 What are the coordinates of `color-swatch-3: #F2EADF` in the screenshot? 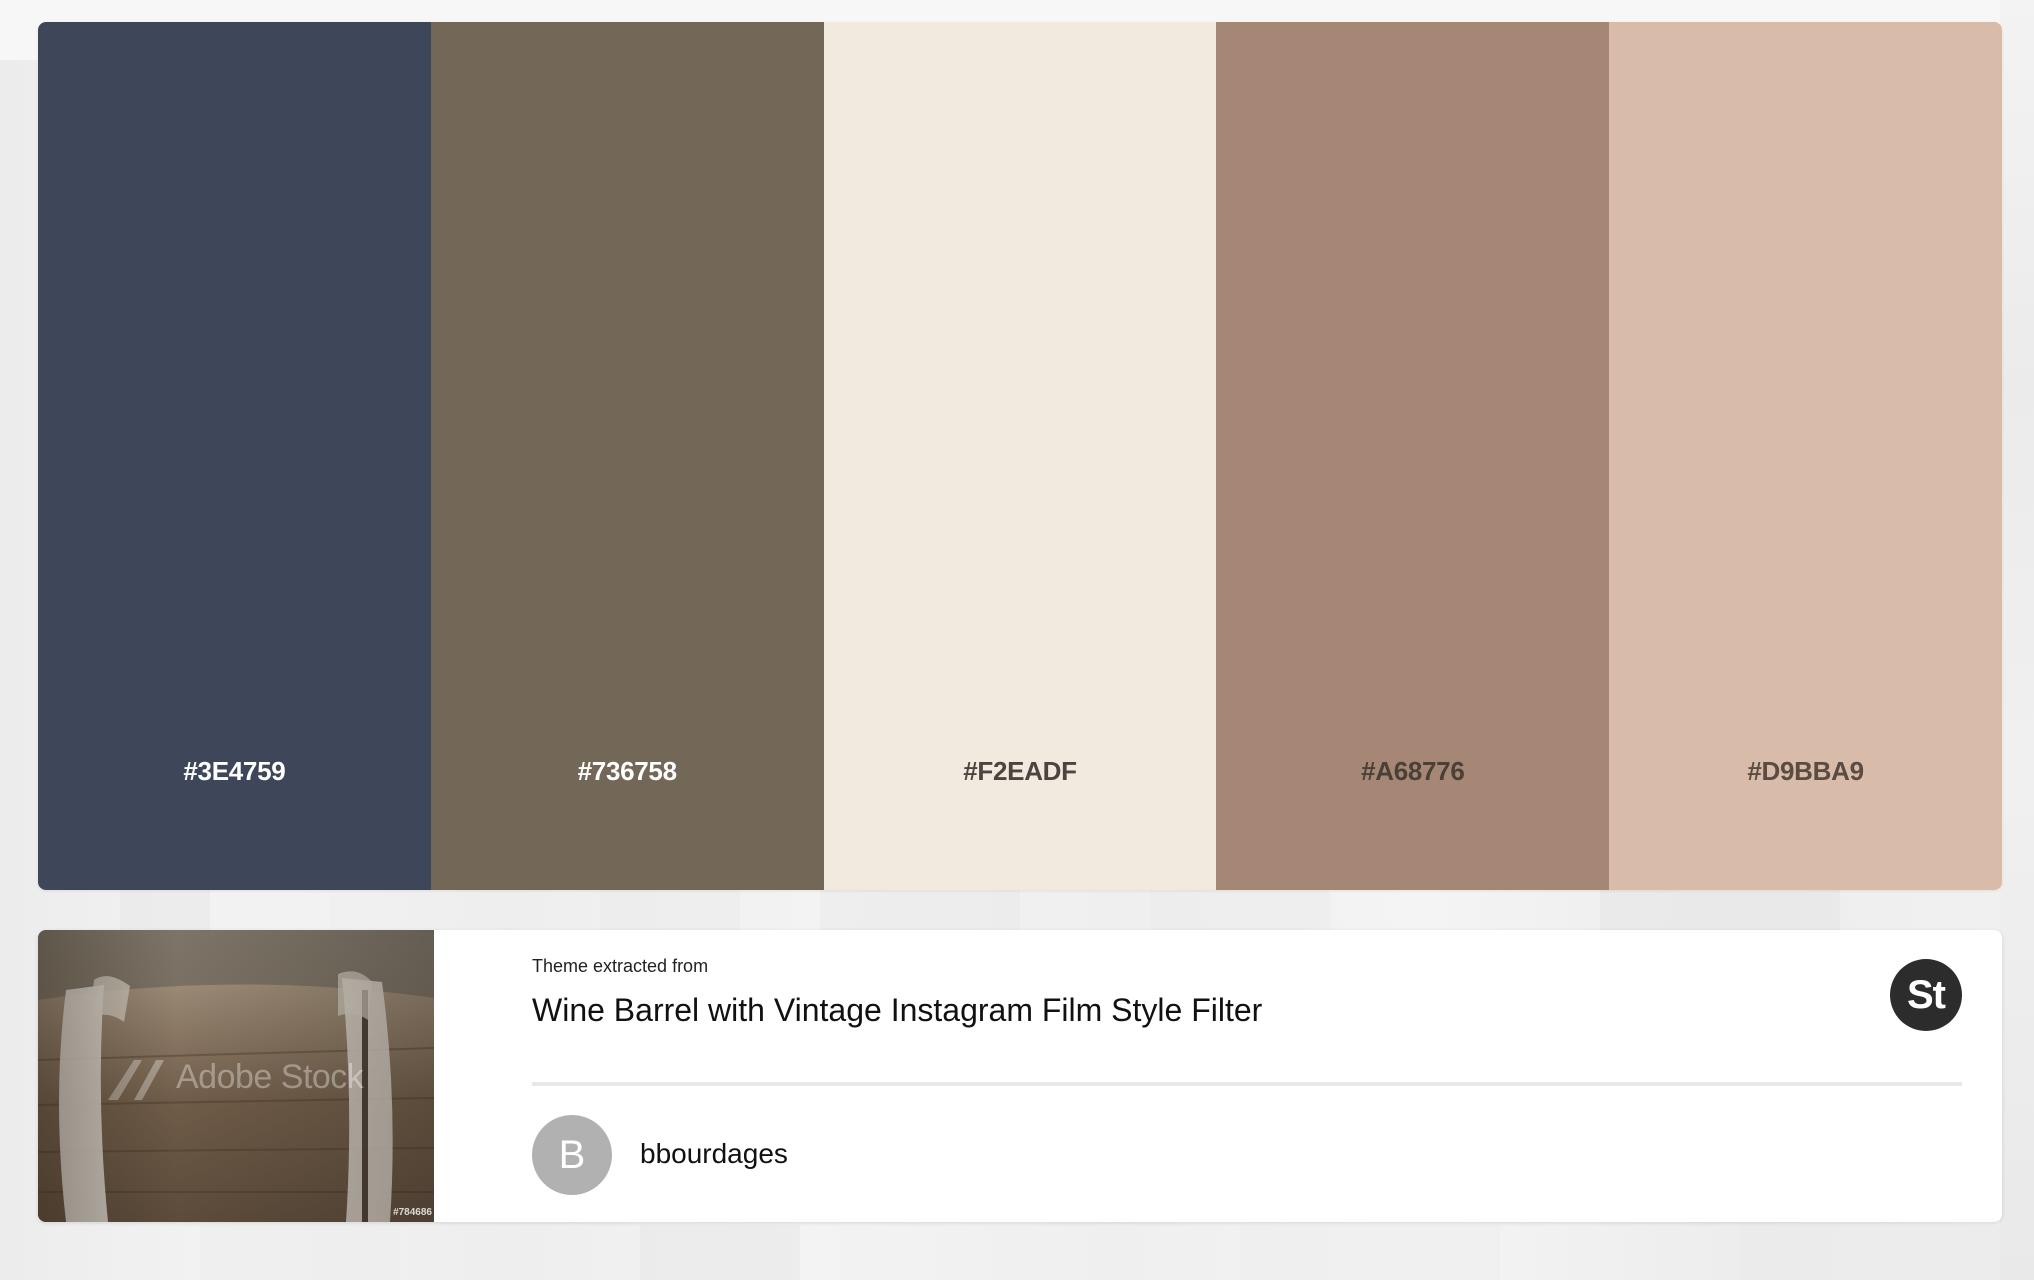 It's located at (1020, 456).